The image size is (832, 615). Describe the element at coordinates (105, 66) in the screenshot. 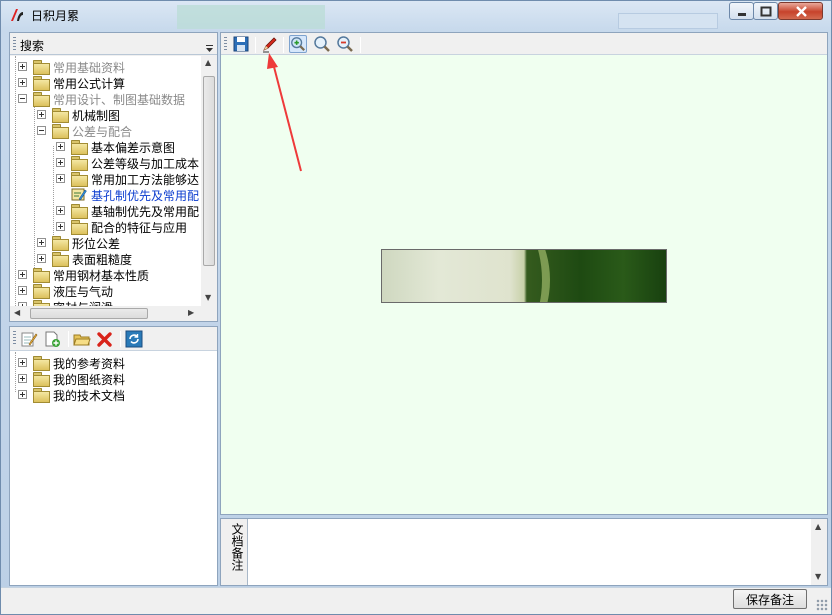

I see `tree-node: 常用基础资料` at that location.